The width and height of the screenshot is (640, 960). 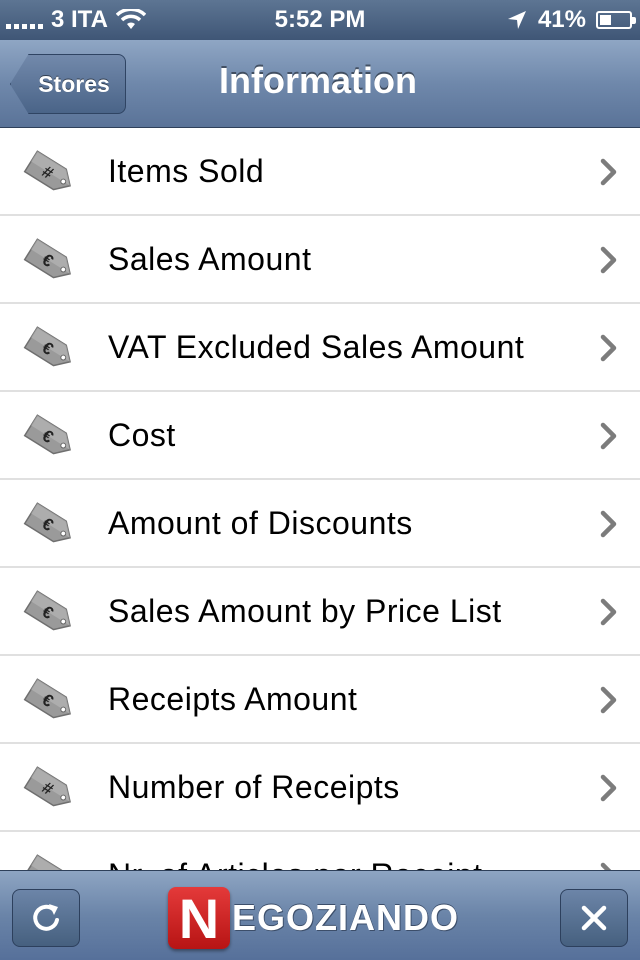 What do you see at coordinates (320, 851) in the screenshot?
I see `list-item: # Nr. of Articles per Receipt` at bounding box center [320, 851].